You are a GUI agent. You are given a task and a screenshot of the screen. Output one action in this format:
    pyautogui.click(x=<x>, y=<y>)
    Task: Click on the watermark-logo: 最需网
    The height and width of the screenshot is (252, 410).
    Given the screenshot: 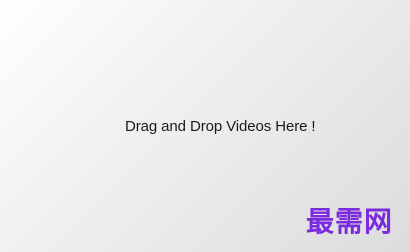 What is the action you would take?
    pyautogui.click(x=349, y=221)
    